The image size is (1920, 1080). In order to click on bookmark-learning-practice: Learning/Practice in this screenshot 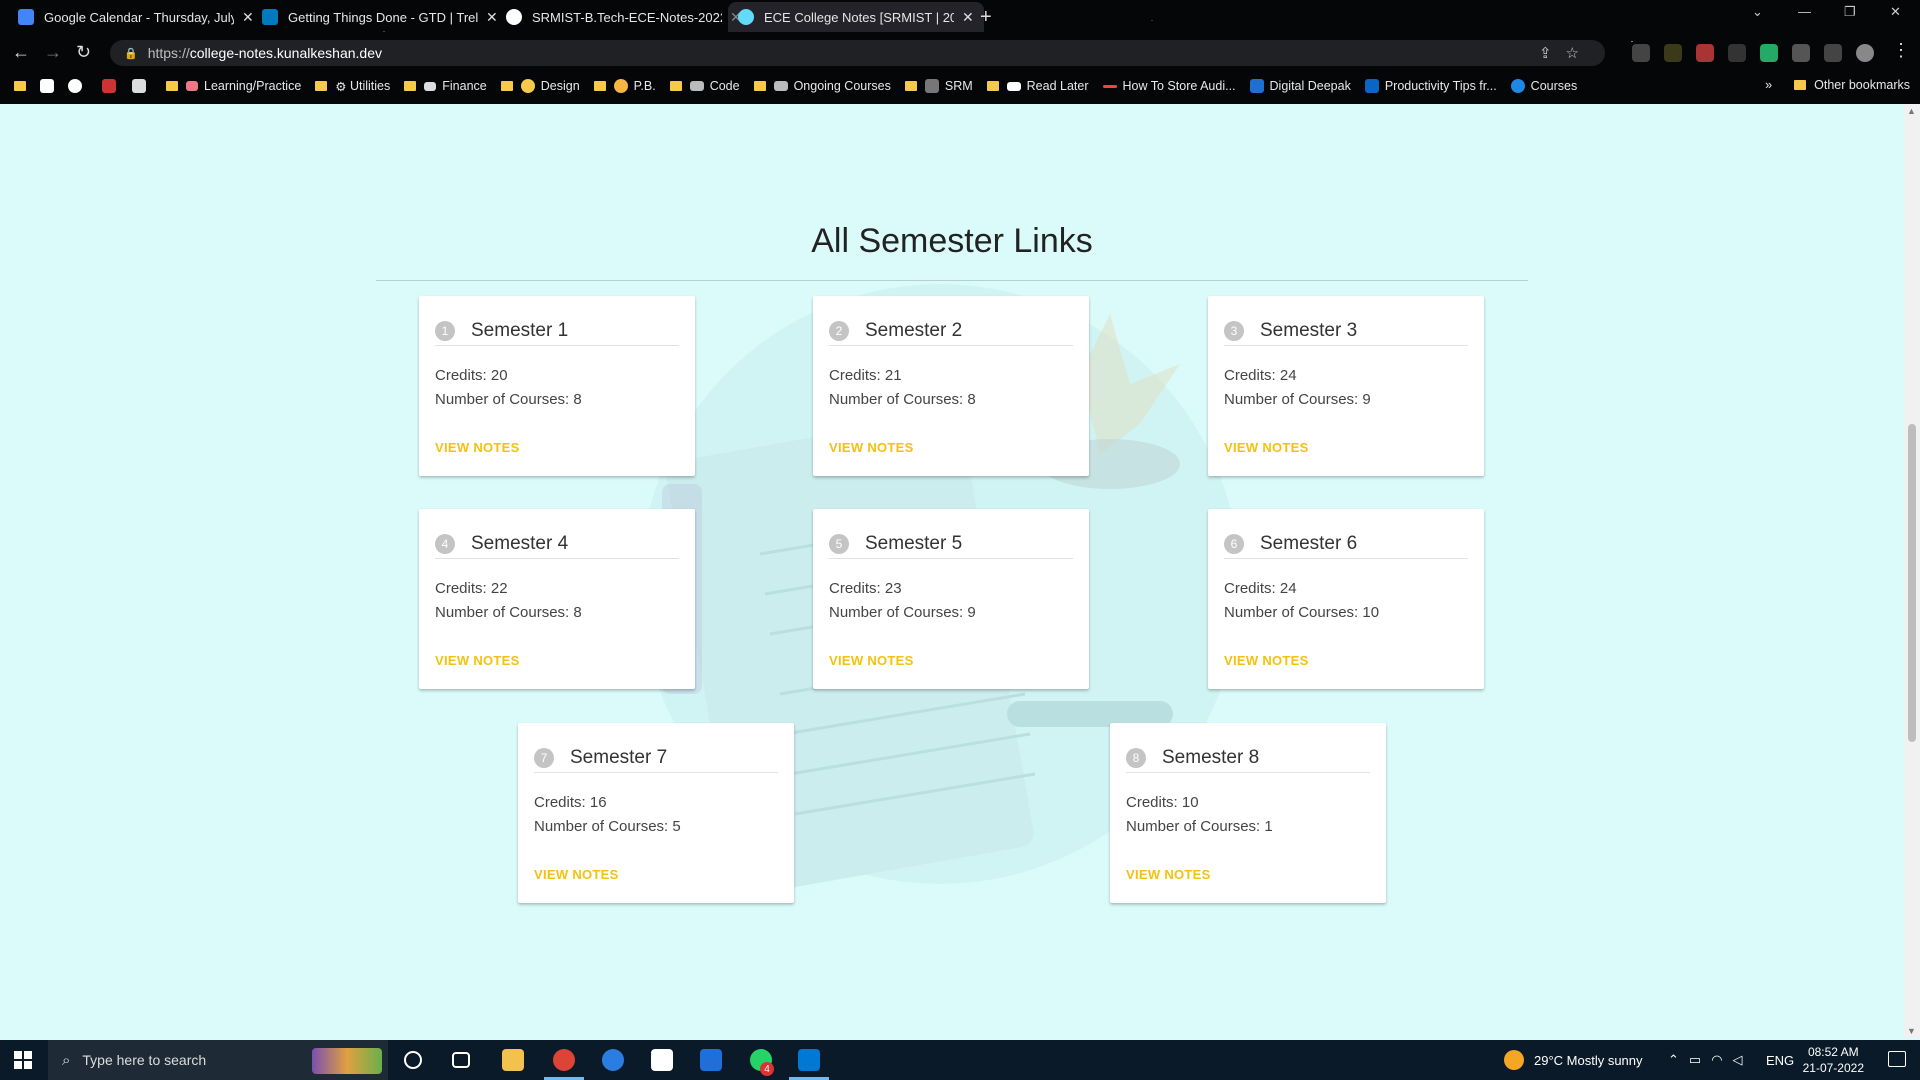, I will do `click(233, 86)`.